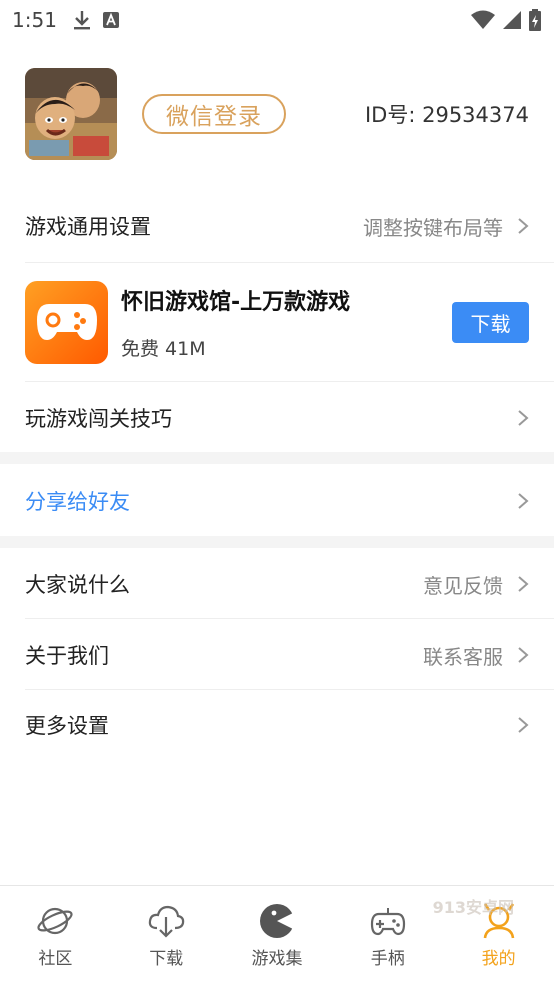 The height and width of the screenshot is (984, 554). I want to click on tab-community: 社区, so click(55, 935).